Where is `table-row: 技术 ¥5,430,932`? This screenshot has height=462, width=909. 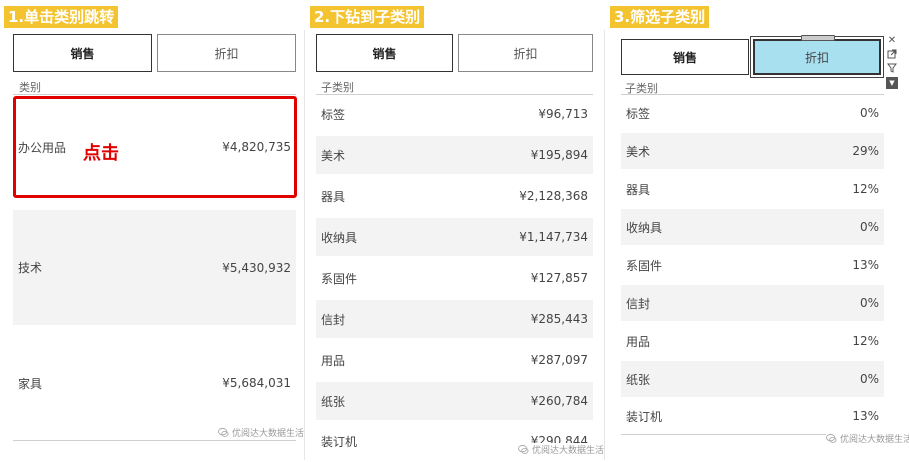 table-row: 技术 ¥5,430,932 is located at coordinates (154, 267).